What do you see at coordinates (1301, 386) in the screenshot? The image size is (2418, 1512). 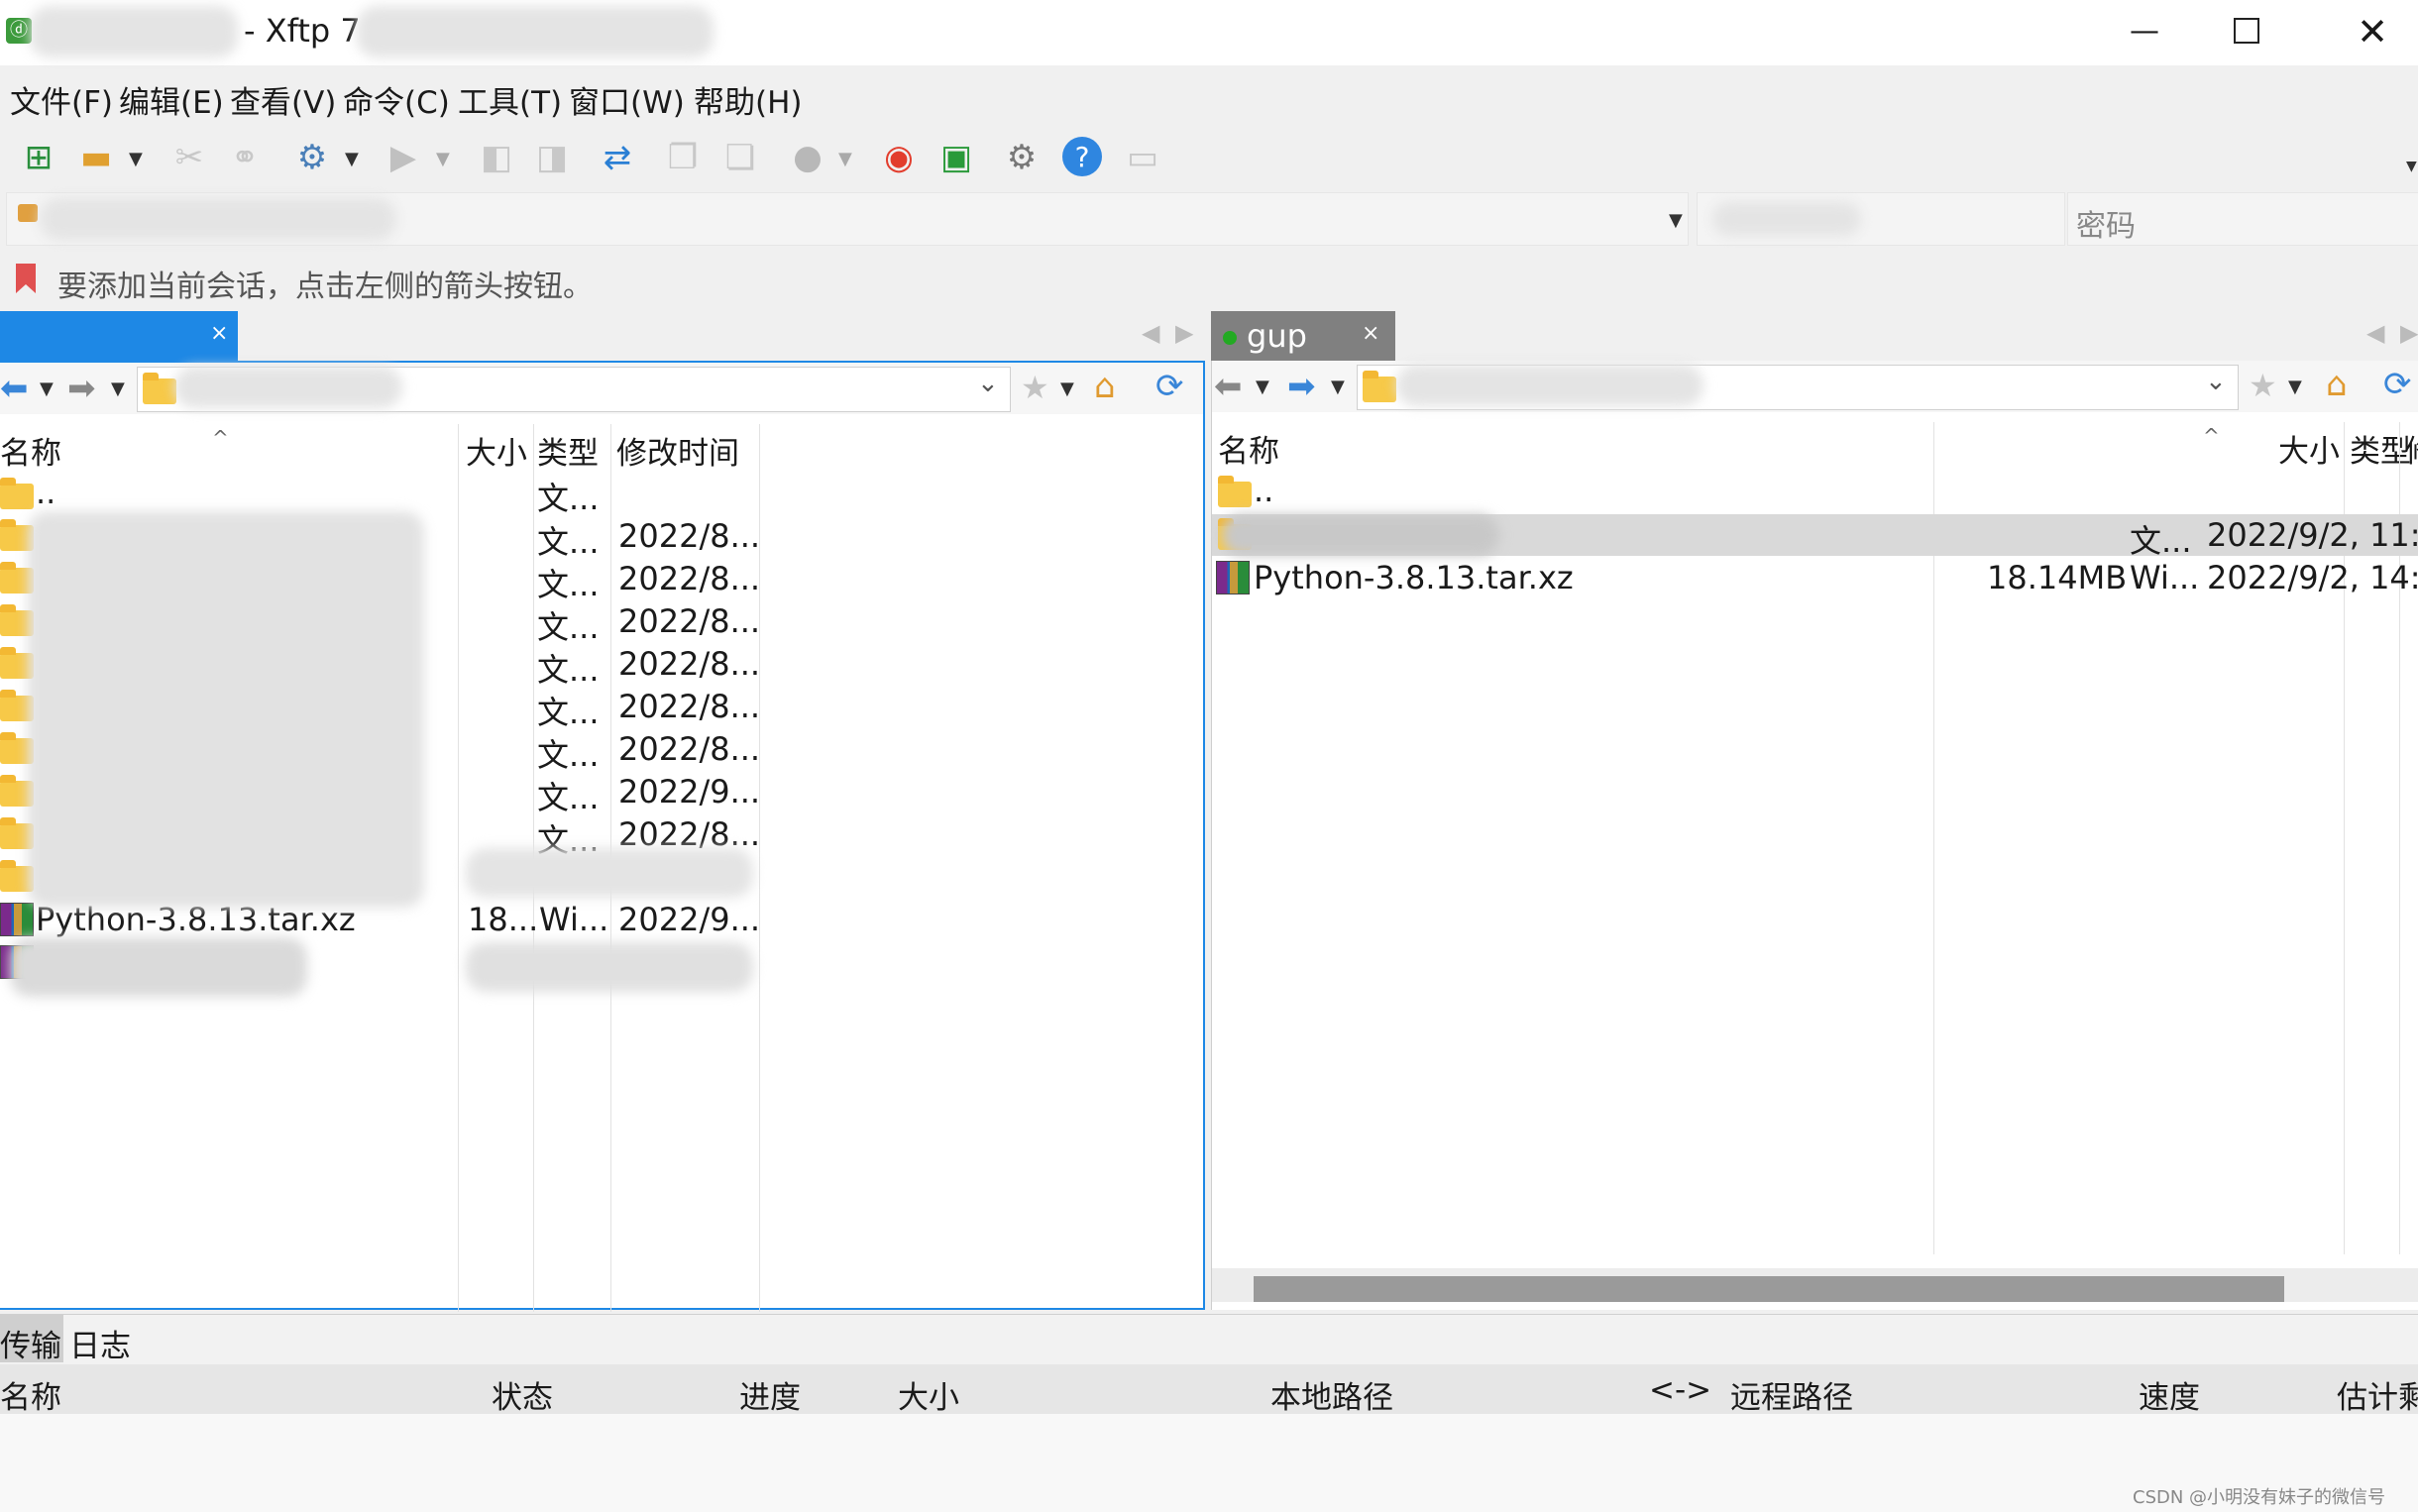 I see `right-forward-icon: ➡` at bounding box center [1301, 386].